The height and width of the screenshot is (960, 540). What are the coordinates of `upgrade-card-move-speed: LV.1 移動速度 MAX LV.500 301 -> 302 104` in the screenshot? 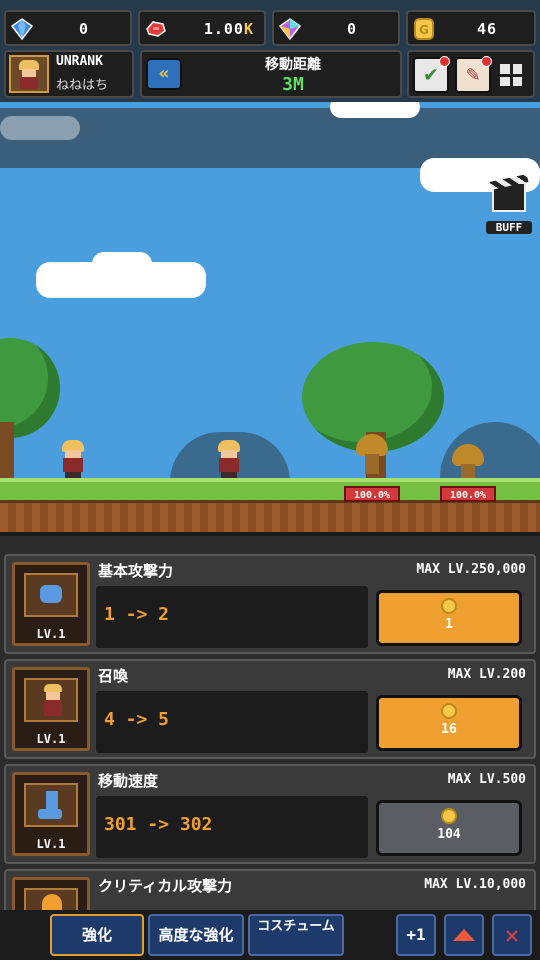 It's located at (270, 814).